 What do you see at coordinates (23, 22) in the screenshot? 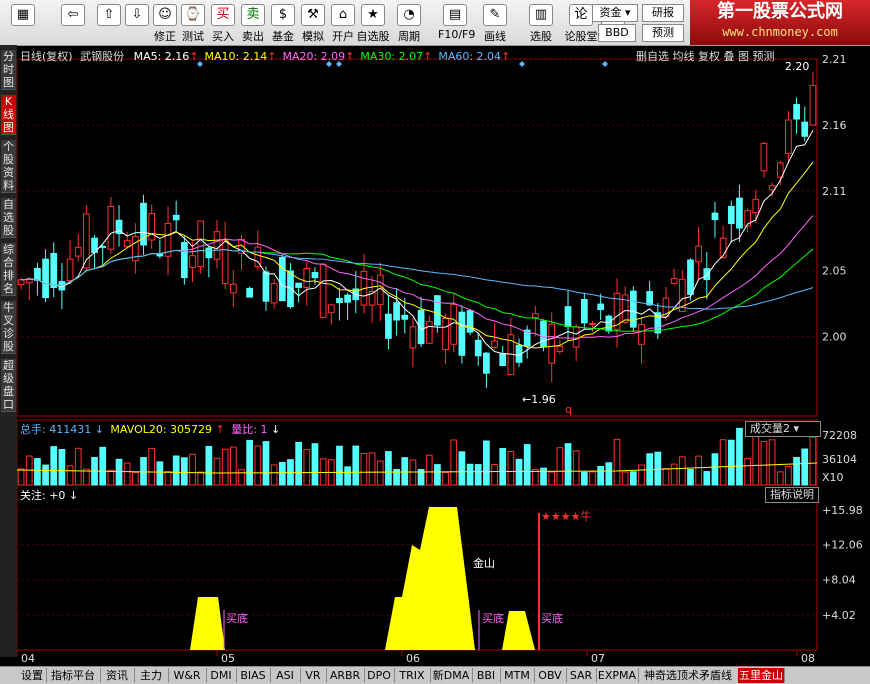
I see `toolbar-home-button: ▦` at bounding box center [23, 22].